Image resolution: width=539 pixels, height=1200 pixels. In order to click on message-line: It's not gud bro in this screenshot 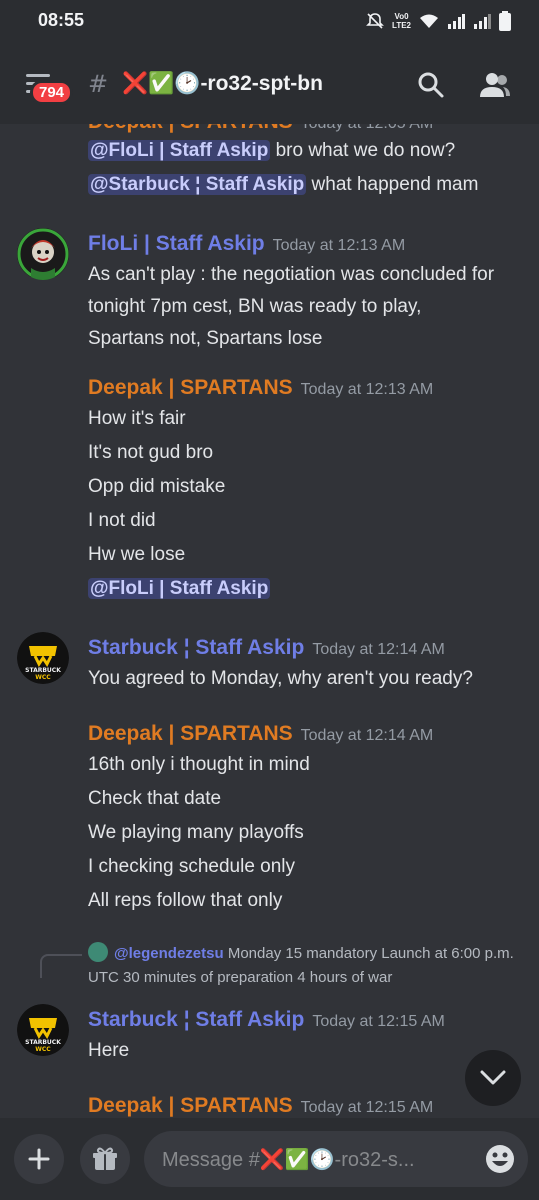, I will do `click(151, 452)`.